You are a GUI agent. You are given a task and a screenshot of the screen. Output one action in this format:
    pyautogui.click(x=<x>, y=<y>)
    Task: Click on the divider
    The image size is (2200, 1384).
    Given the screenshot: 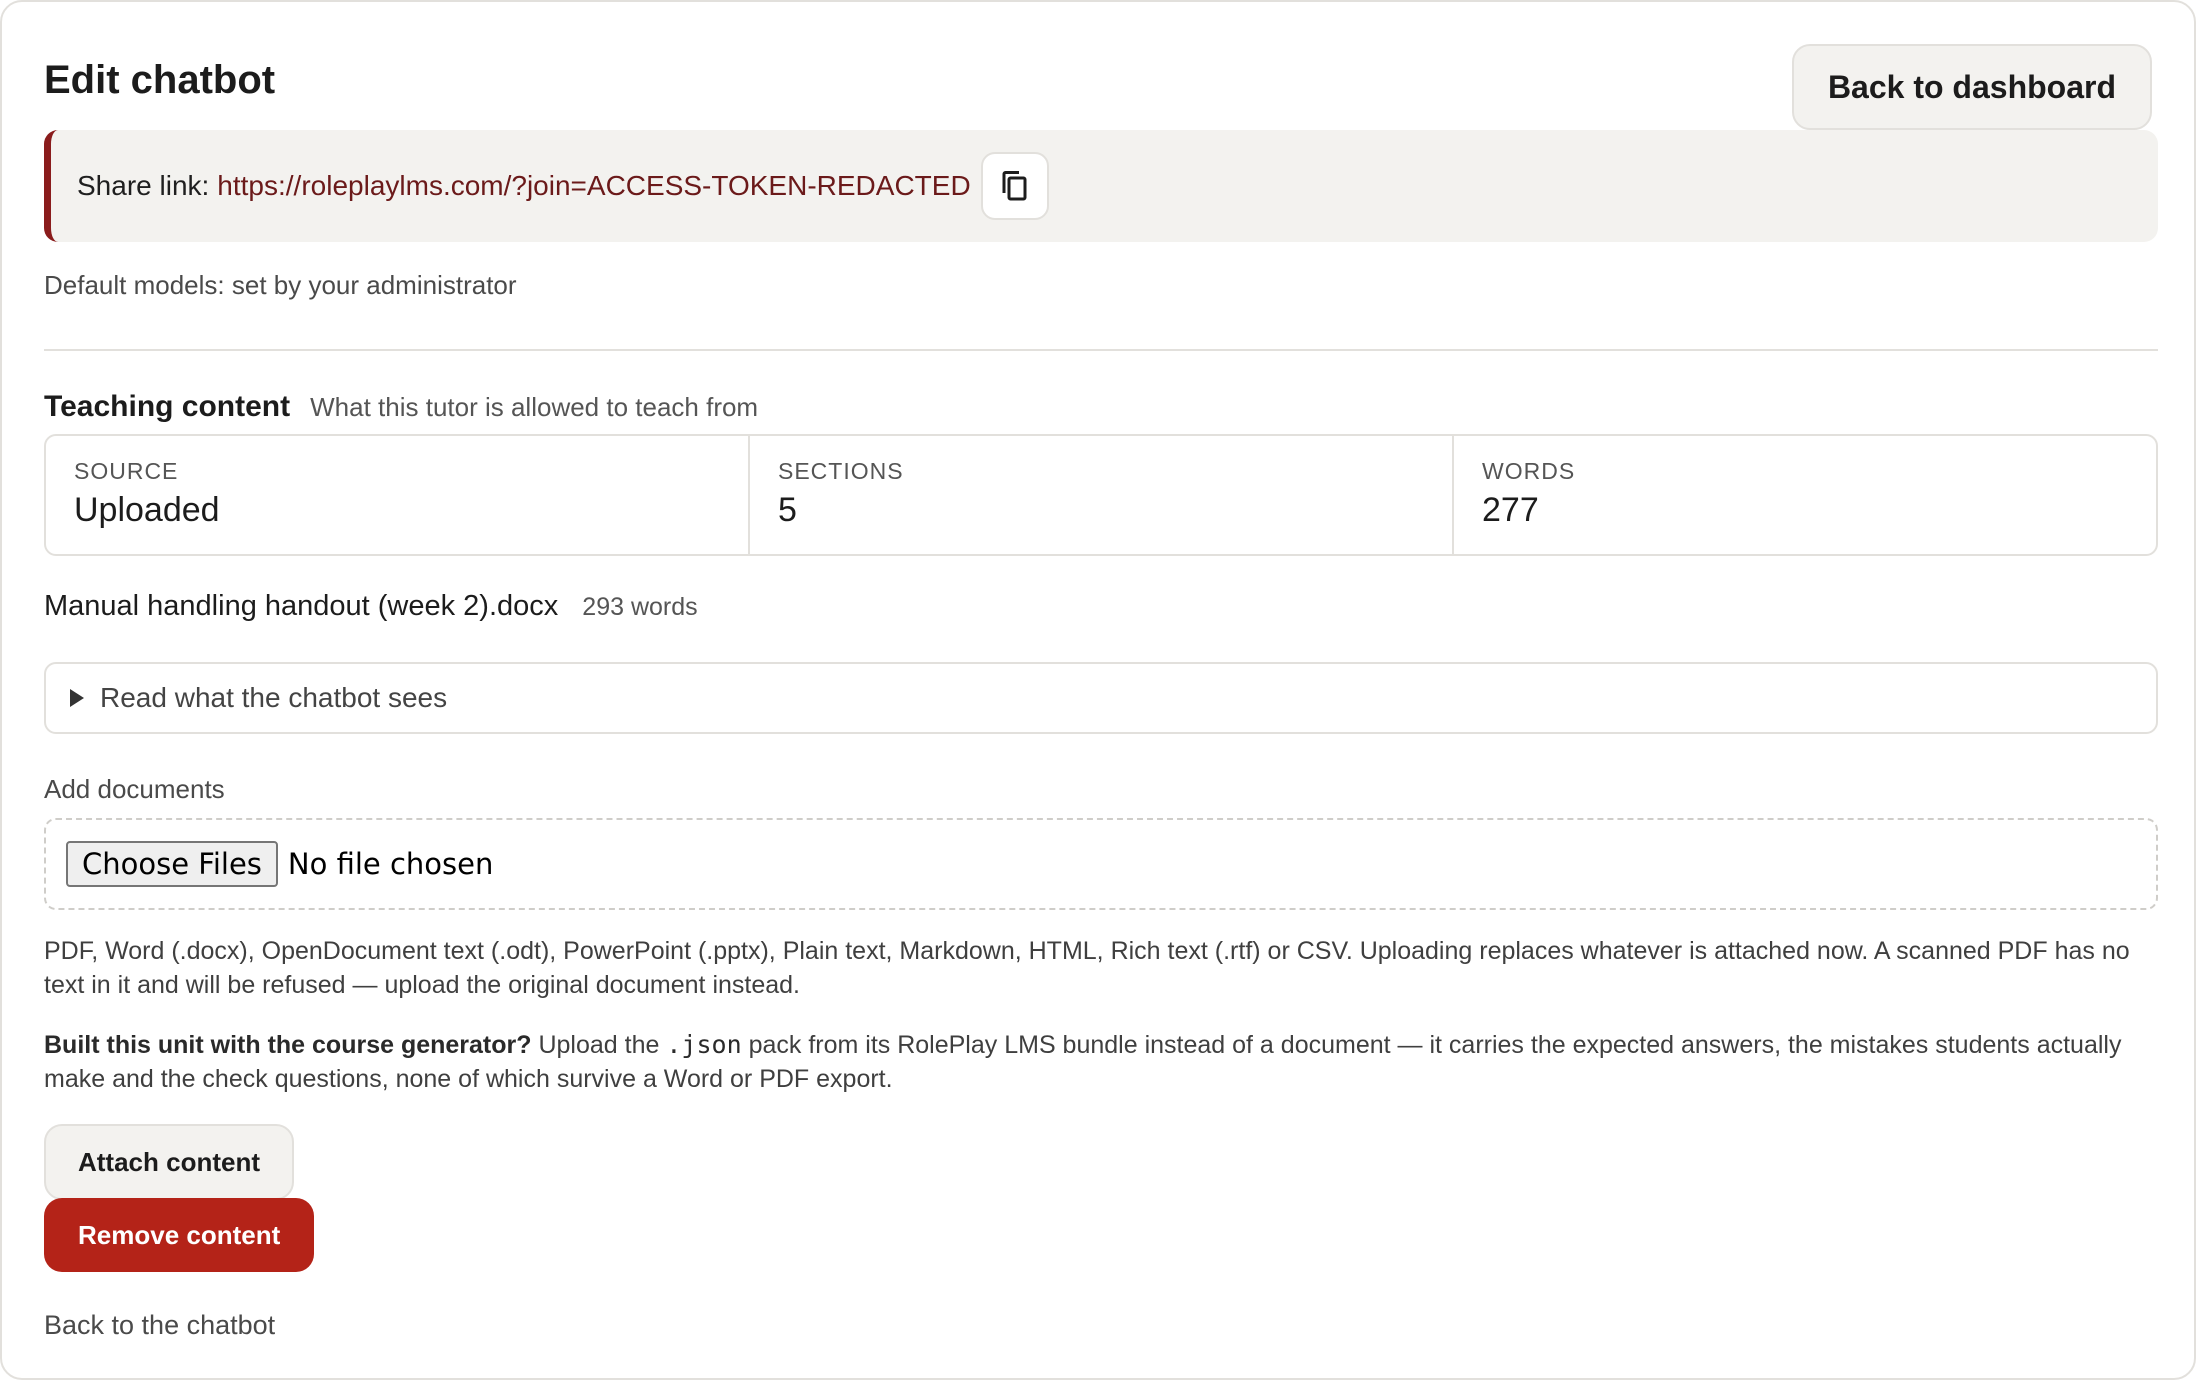 What is the action you would take?
    pyautogui.click(x=1101, y=350)
    